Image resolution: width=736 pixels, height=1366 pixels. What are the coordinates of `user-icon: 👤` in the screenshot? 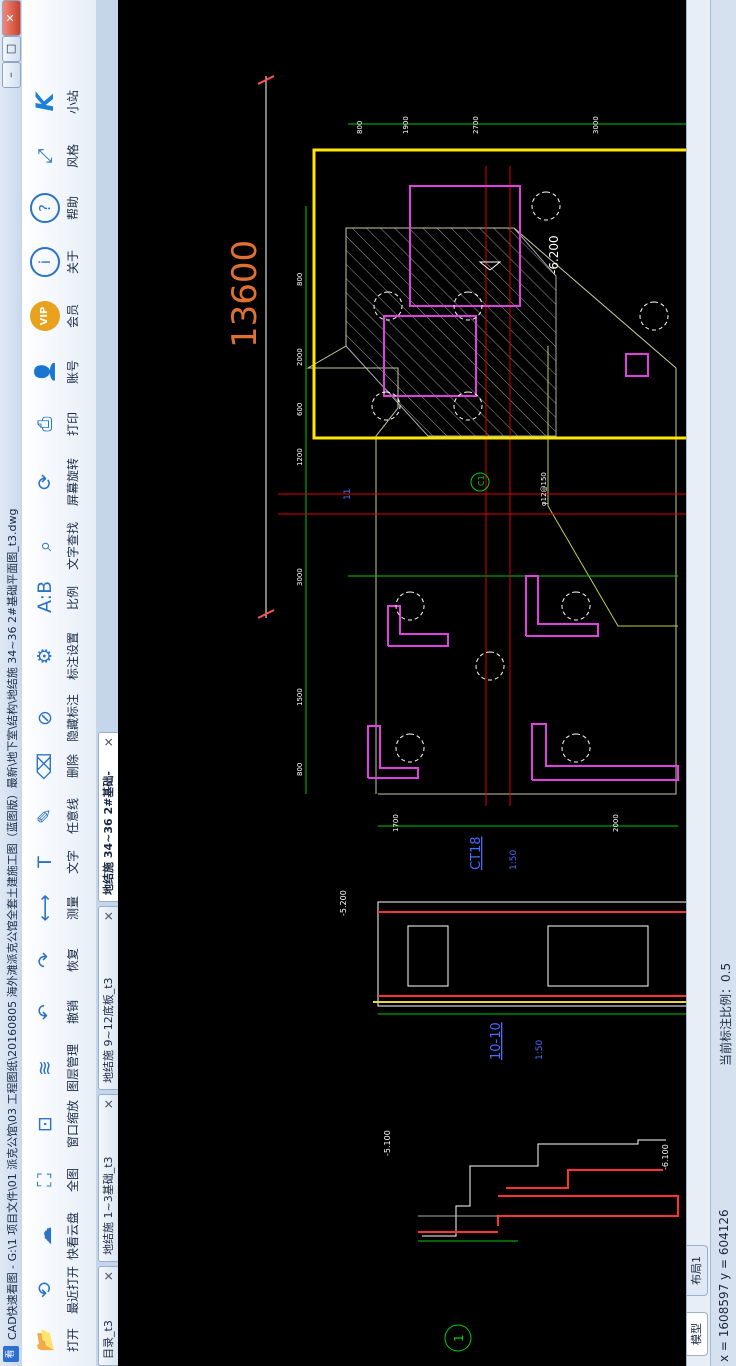 It's located at (45, 372).